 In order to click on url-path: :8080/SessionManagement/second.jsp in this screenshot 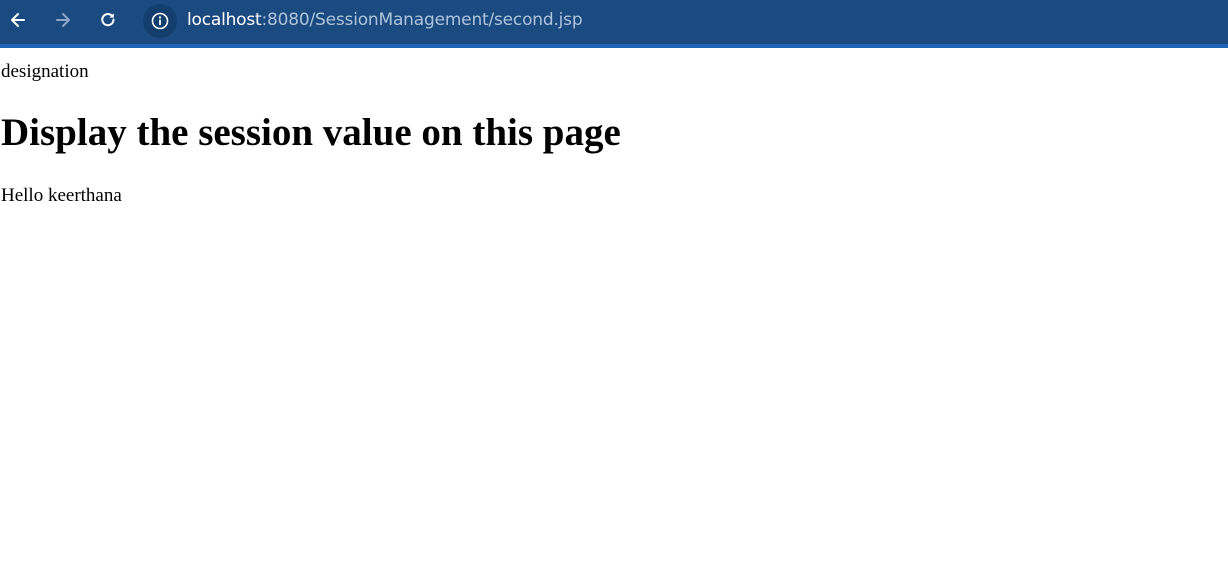, I will do `click(422, 20)`.